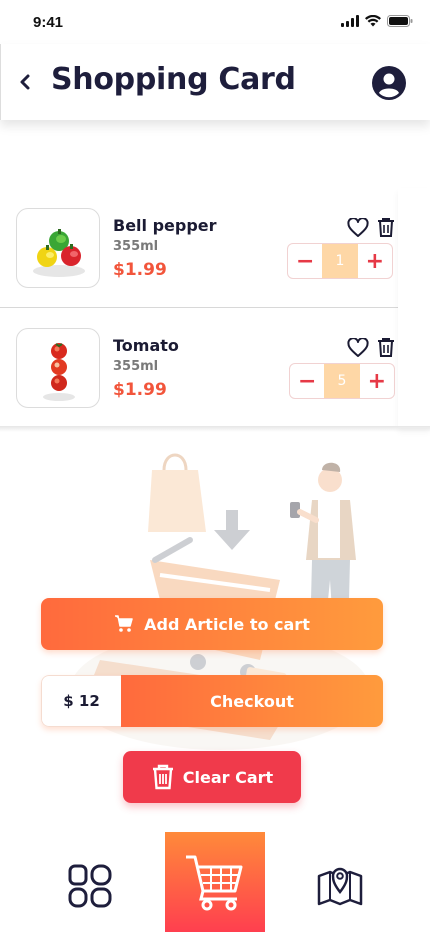  Describe the element at coordinates (59, 253) in the screenshot. I see `bell-pepper-image` at that location.